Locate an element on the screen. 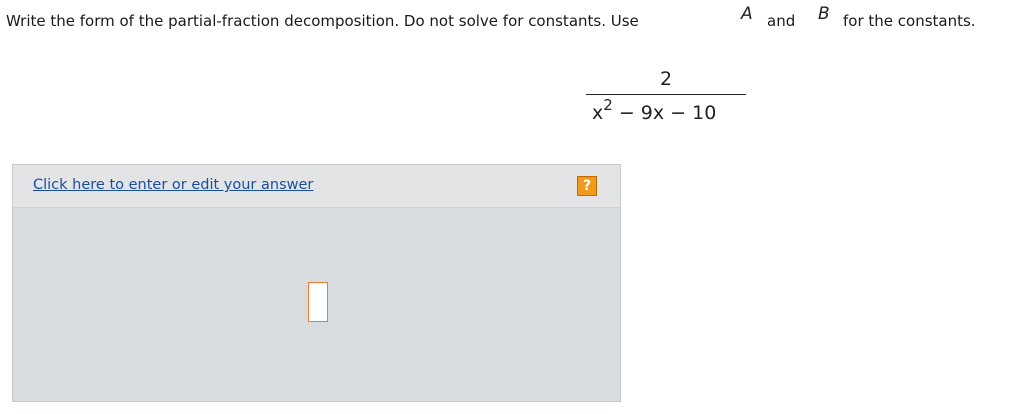 This screenshot has width=1024, height=414. denominator-rest: − 9x − 10 is located at coordinates (664, 113).